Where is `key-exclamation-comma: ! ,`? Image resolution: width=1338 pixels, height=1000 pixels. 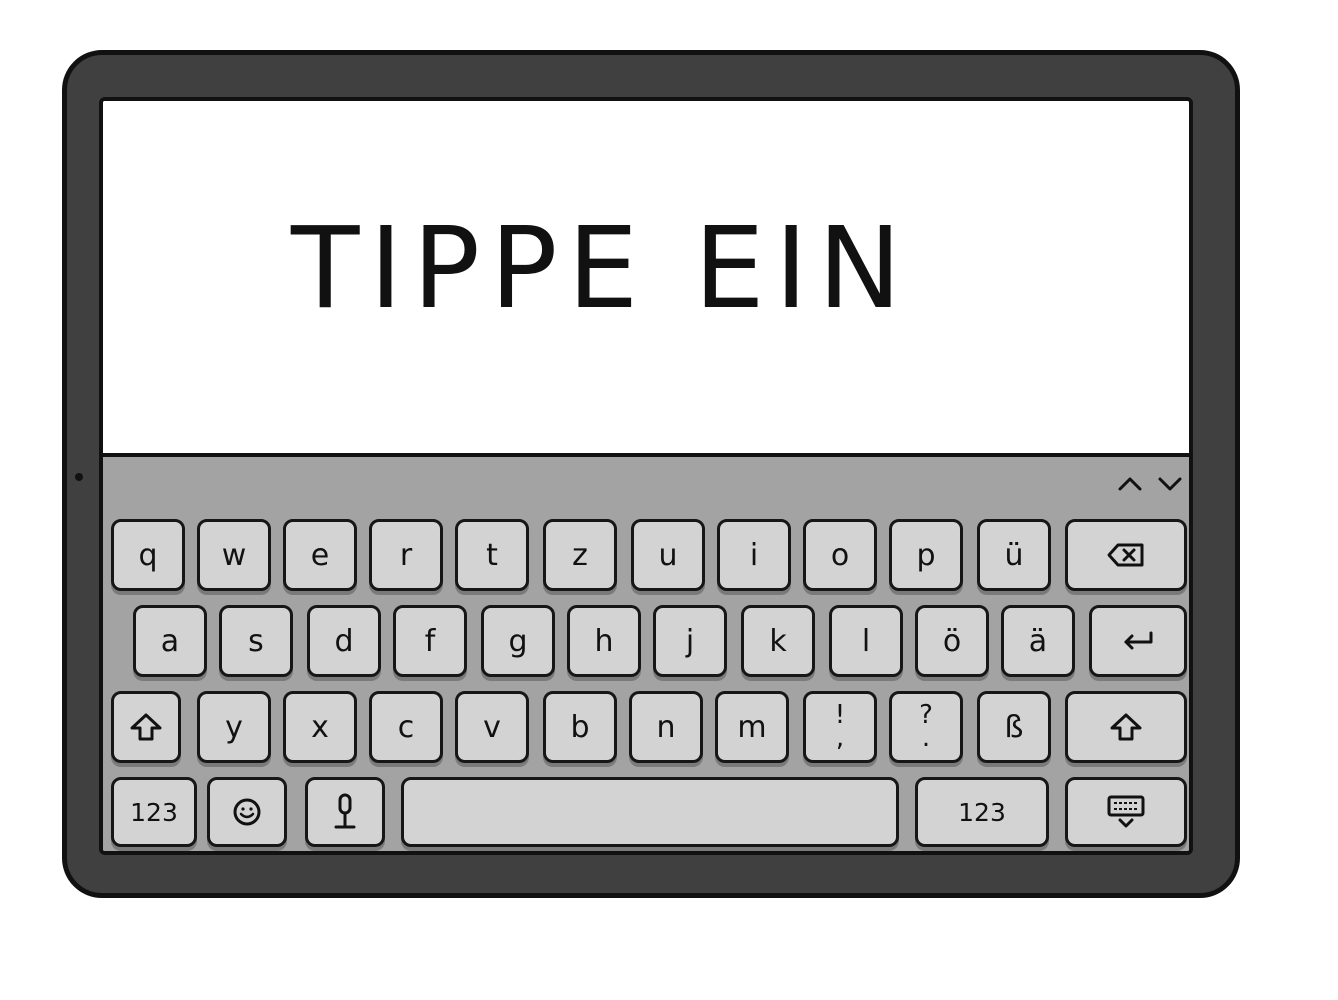 key-exclamation-comma: ! , is located at coordinates (840, 727).